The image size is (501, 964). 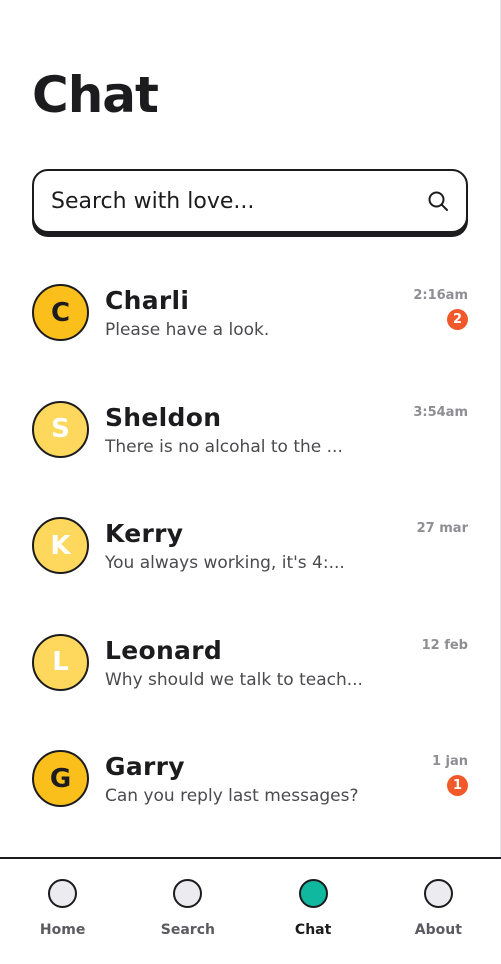 What do you see at coordinates (438, 930) in the screenshot?
I see `tab-label: About` at bounding box center [438, 930].